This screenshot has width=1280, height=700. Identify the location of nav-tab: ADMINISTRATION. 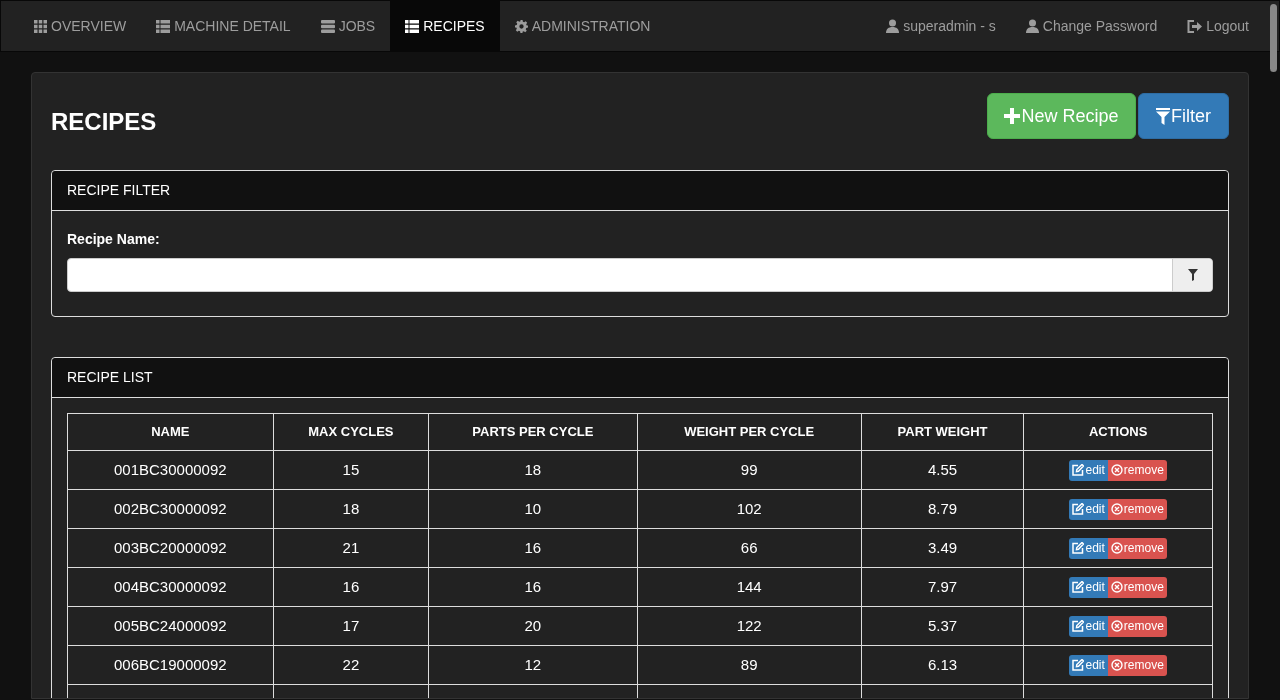
(582, 26).